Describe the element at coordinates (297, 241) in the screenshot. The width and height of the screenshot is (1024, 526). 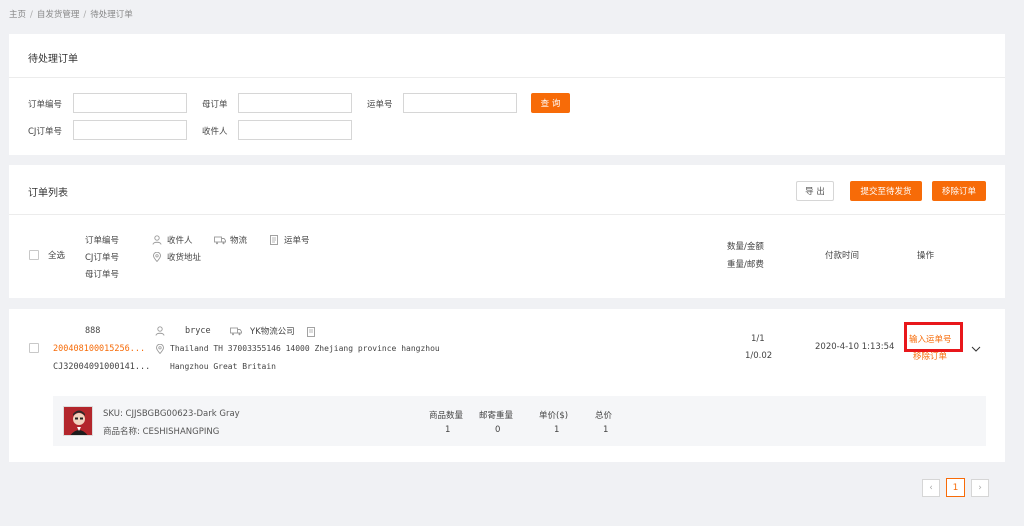
I see `header-tracking-no: 运单号` at that location.